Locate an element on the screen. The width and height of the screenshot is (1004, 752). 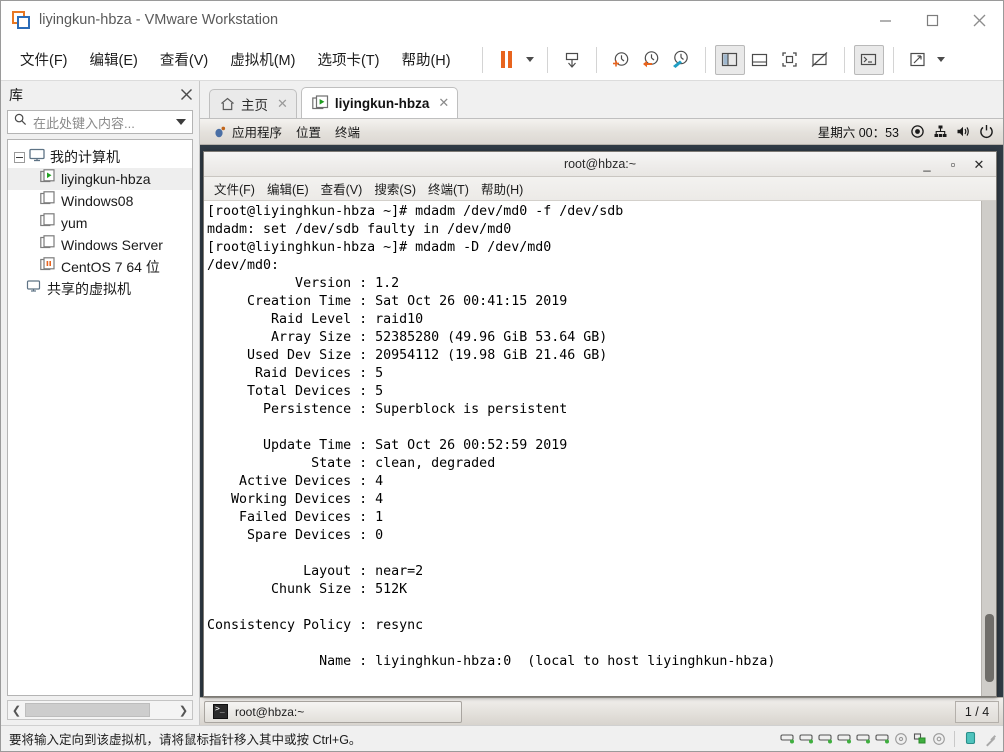
unity-mode-button is located at coordinates (820, 60).